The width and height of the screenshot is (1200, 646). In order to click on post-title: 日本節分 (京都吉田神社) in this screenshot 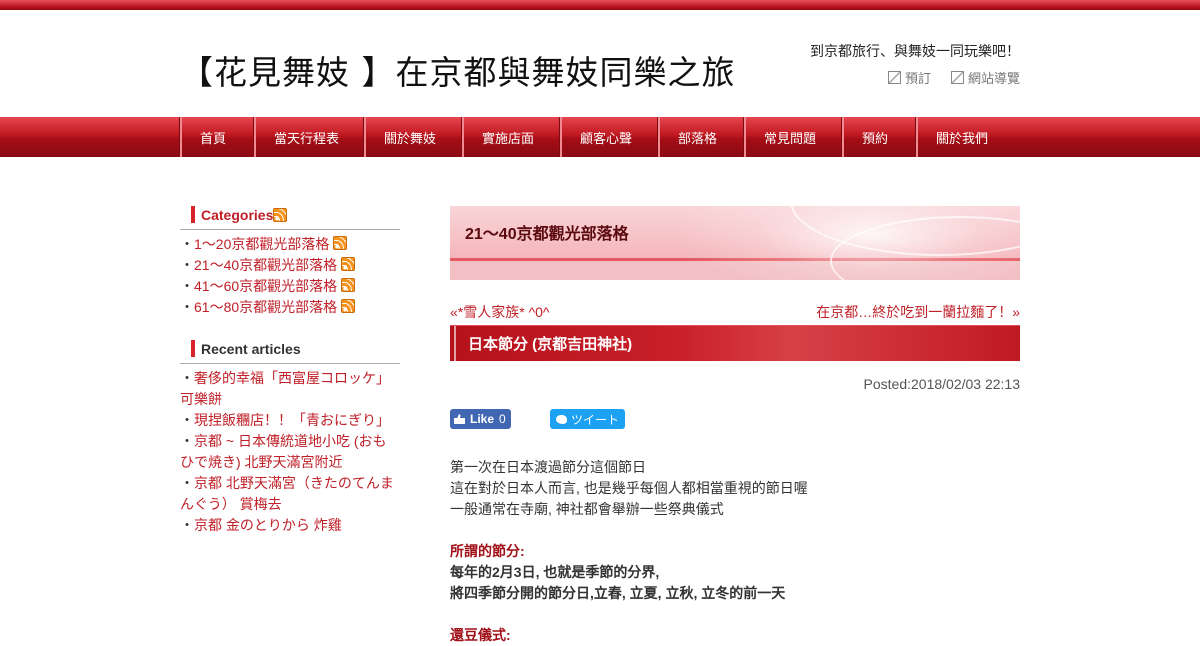, I will do `click(550, 344)`.